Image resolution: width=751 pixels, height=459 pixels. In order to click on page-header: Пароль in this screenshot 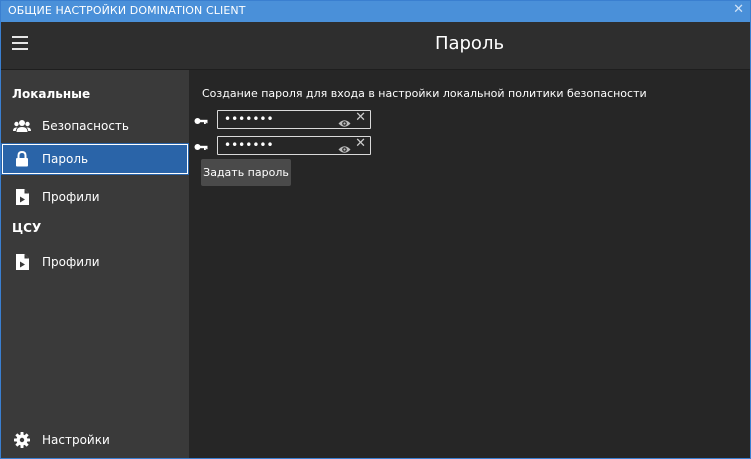, I will do `click(375, 46)`.